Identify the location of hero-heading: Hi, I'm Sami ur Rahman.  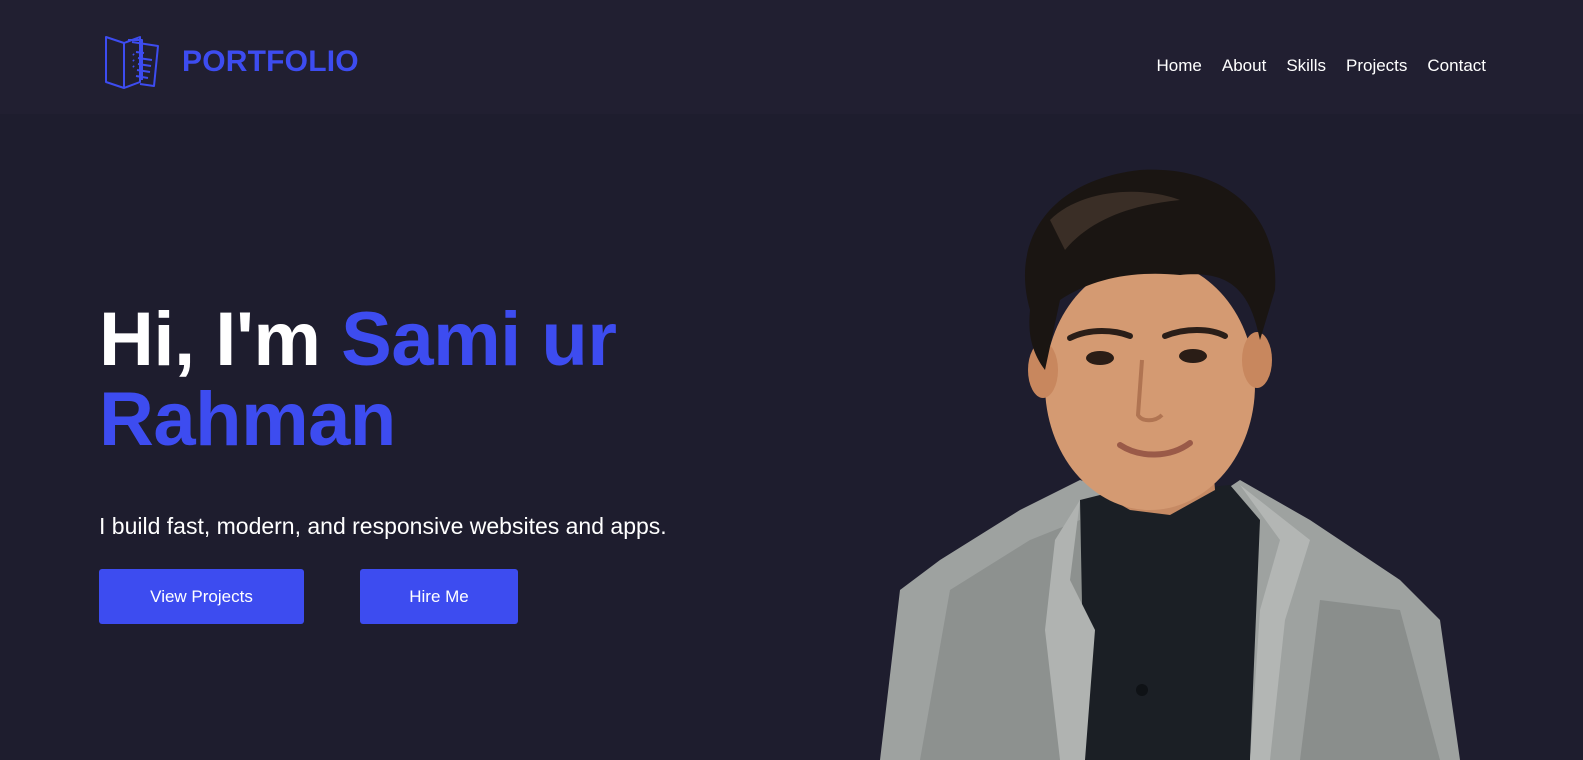
(459, 380).